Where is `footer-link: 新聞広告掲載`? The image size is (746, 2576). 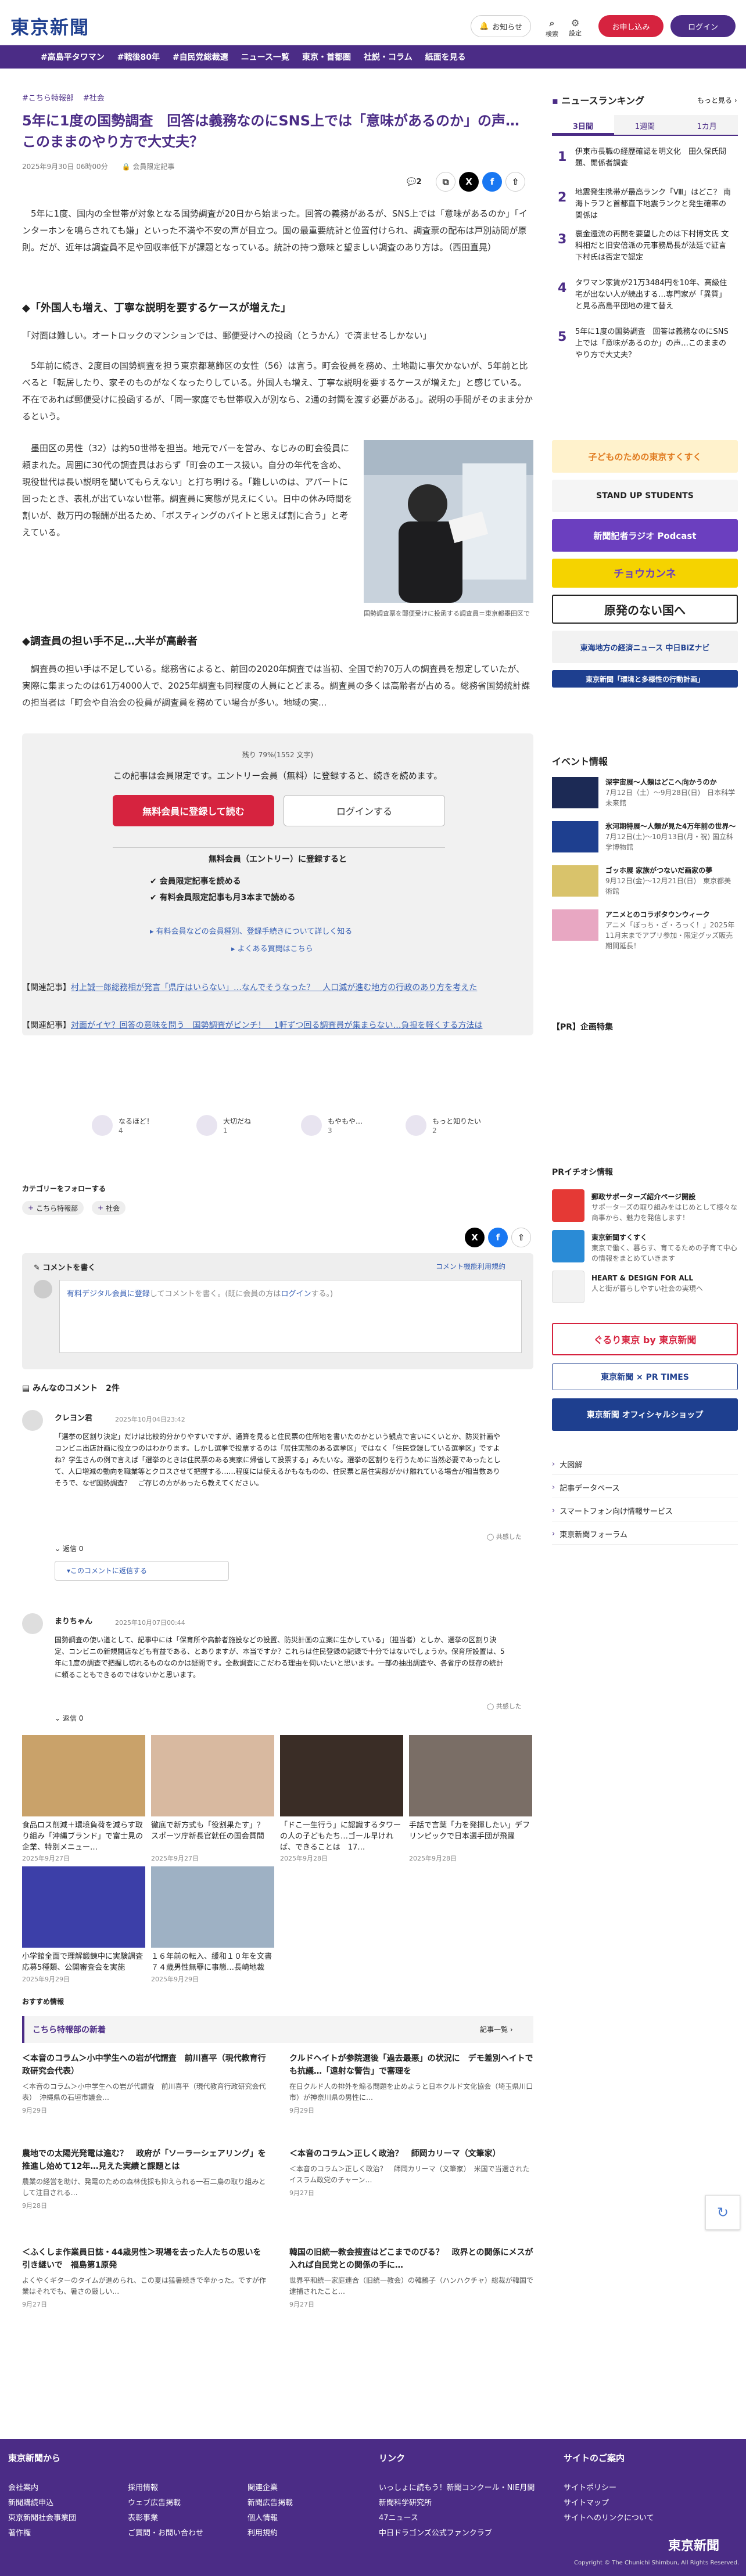 footer-link: 新聞広告掲載 is located at coordinates (270, 2503).